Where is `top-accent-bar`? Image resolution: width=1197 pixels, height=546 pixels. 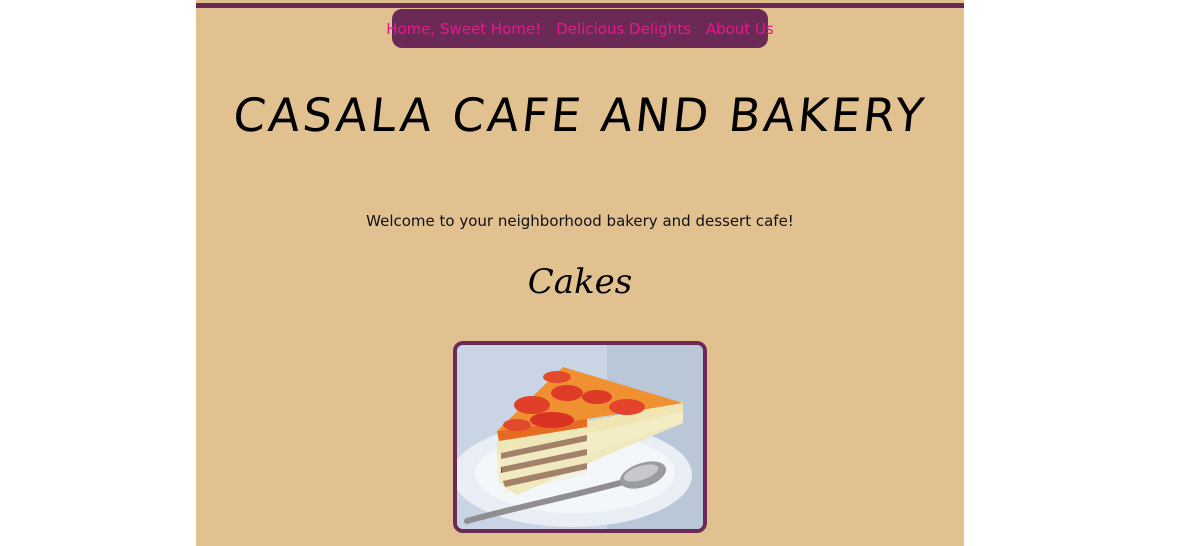
top-accent-bar is located at coordinates (580, 5).